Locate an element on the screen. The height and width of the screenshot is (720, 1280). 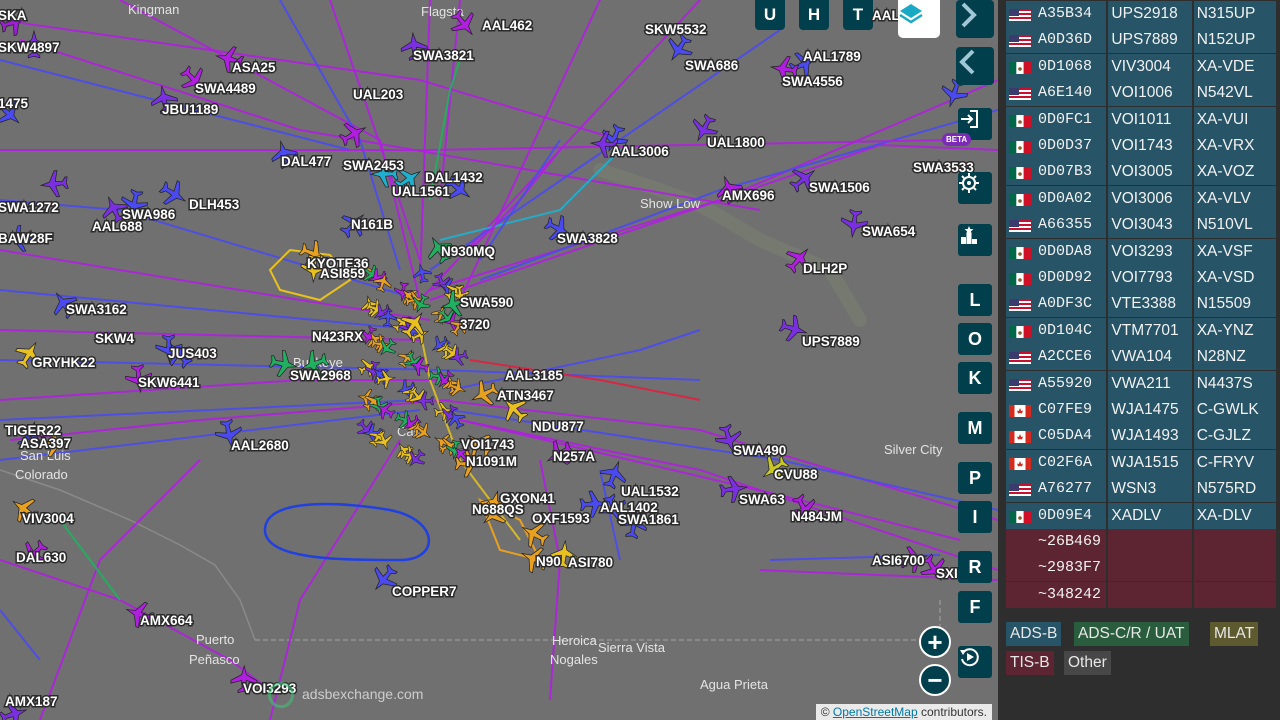
aircraft-label: UPS7889 is located at coordinates (831, 342).